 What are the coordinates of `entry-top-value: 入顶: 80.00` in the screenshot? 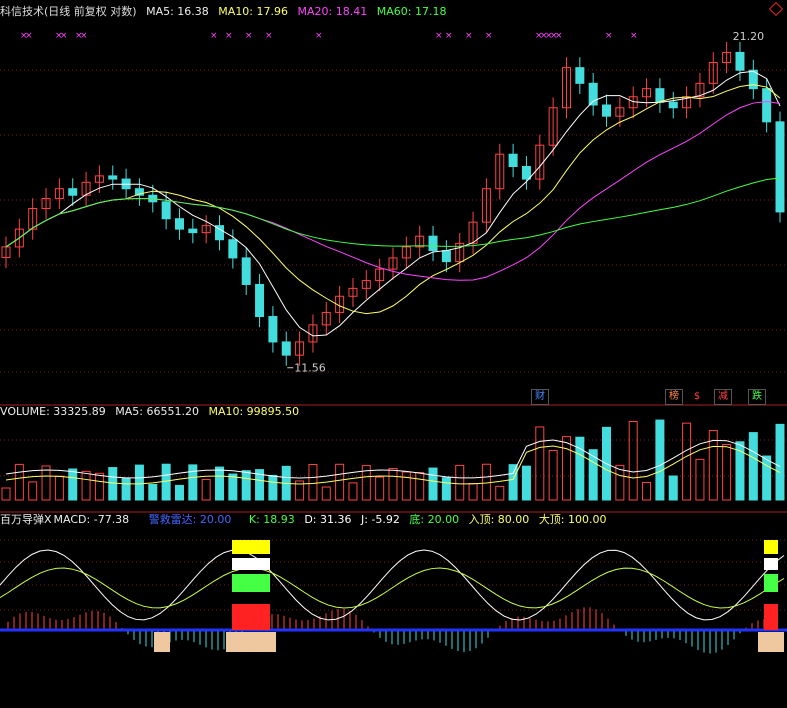 It's located at (499, 519).